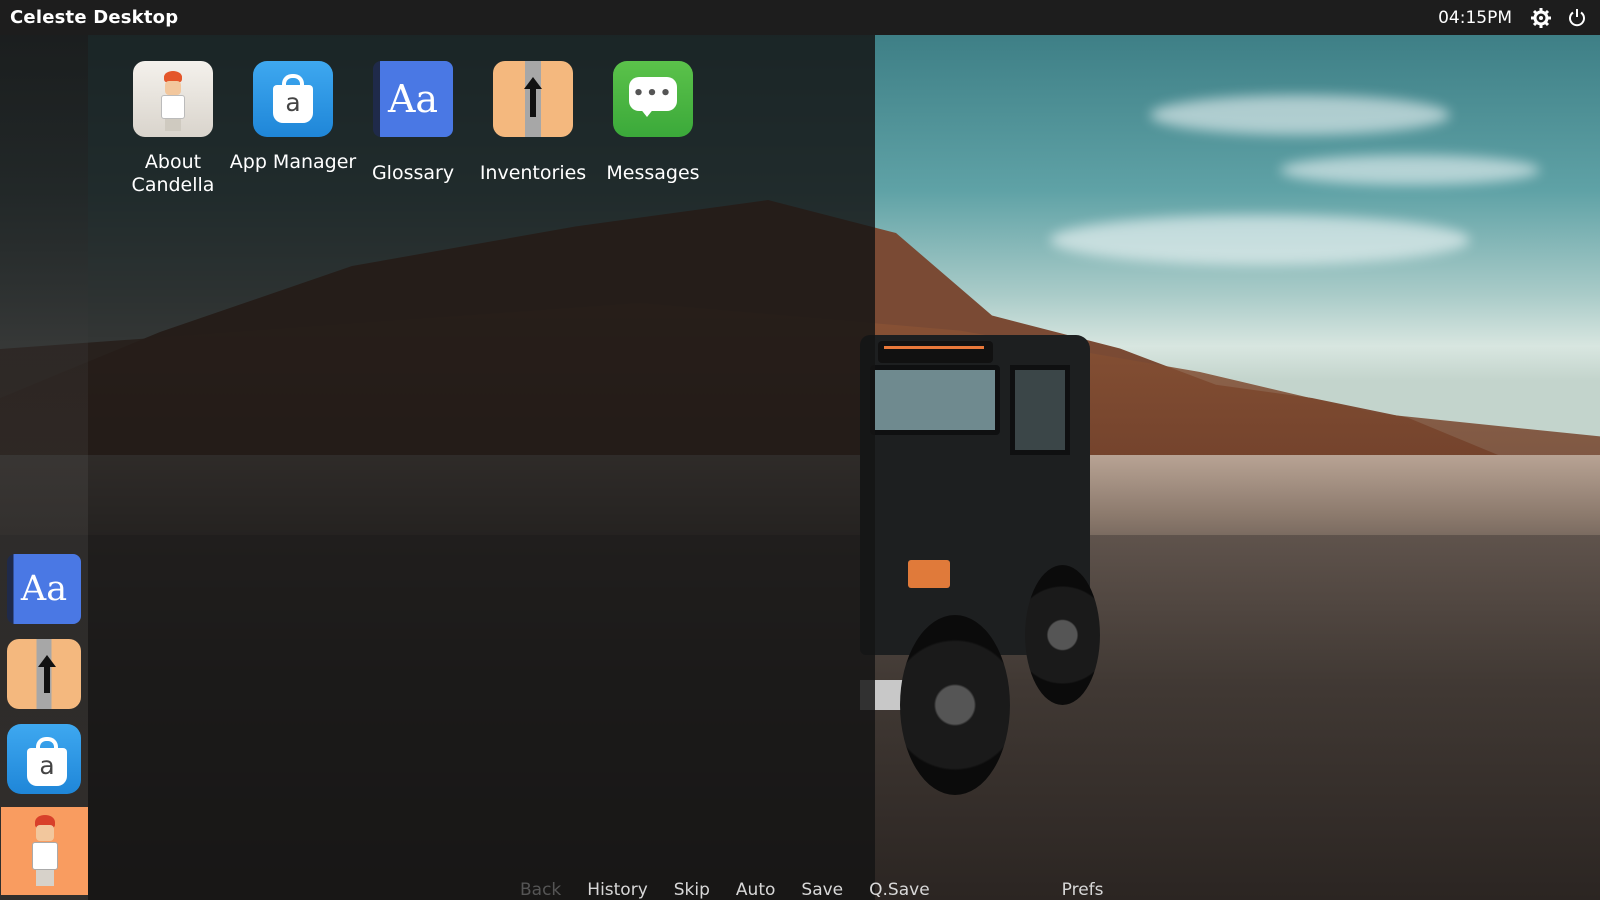  I want to click on app-label: Inventories, so click(533, 173).